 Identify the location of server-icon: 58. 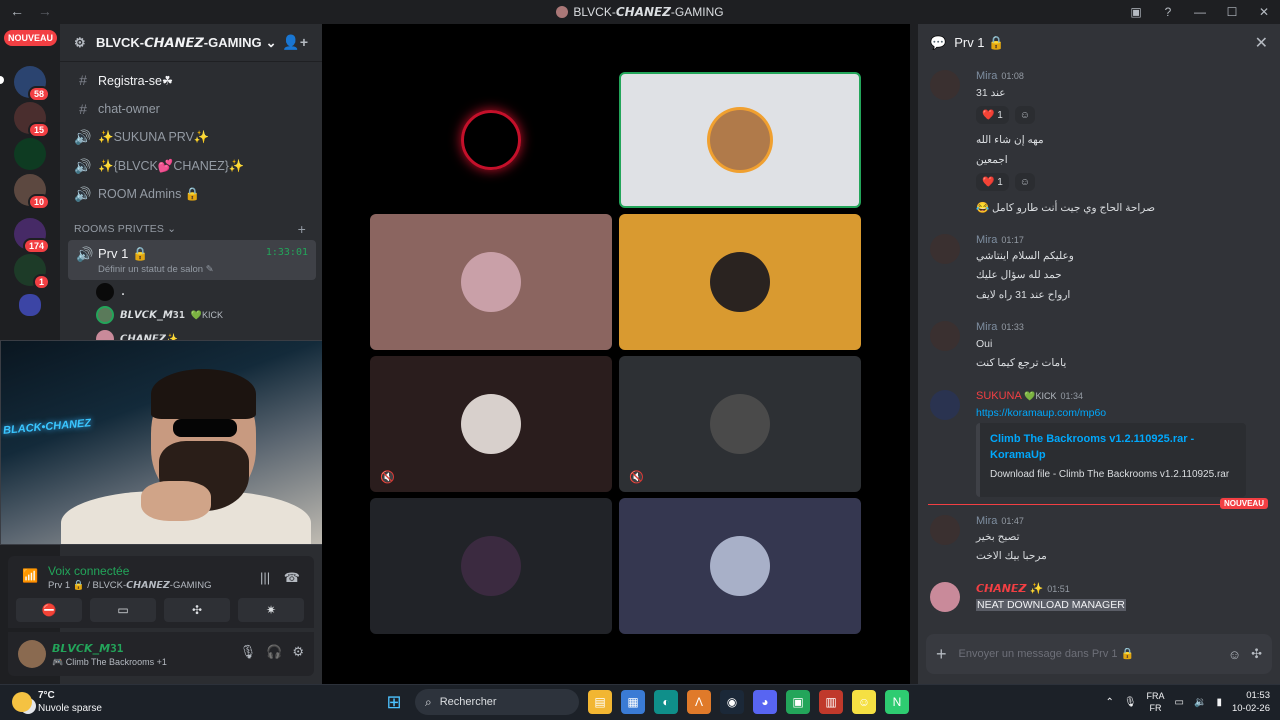
(32, 84).